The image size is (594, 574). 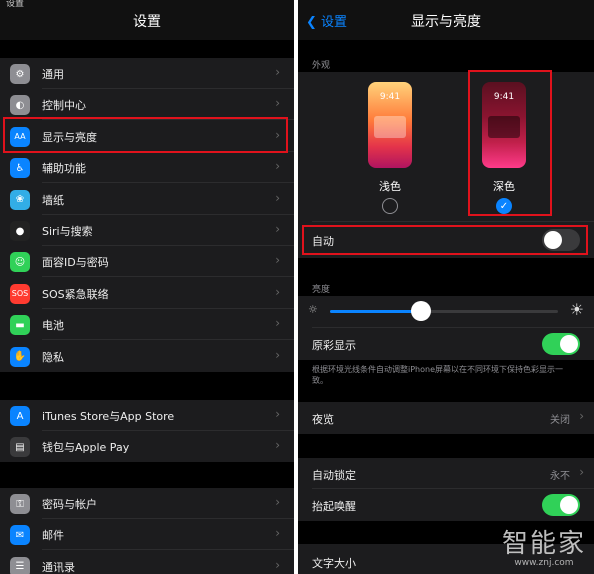 I want to click on settings-navbar: 设置 设置, so click(x=147, y=20).